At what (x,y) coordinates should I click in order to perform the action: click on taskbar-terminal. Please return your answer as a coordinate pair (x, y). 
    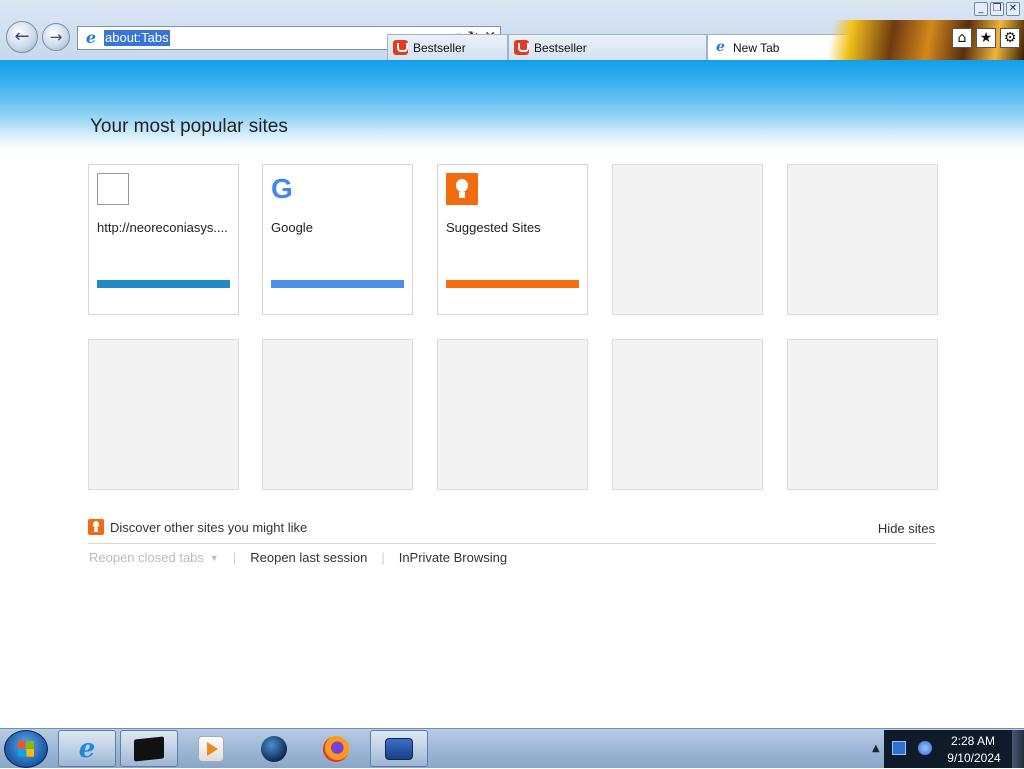
    Looking at the image, I should click on (149, 748).